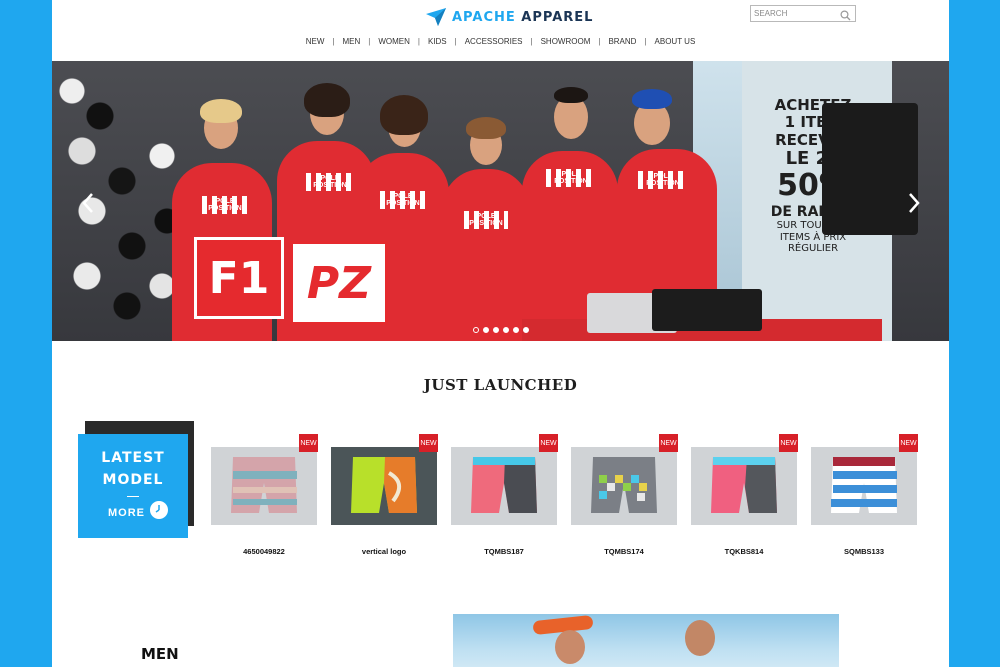 The height and width of the screenshot is (667, 1000). I want to click on nav-accessories: ACCESSORIES, so click(494, 41).